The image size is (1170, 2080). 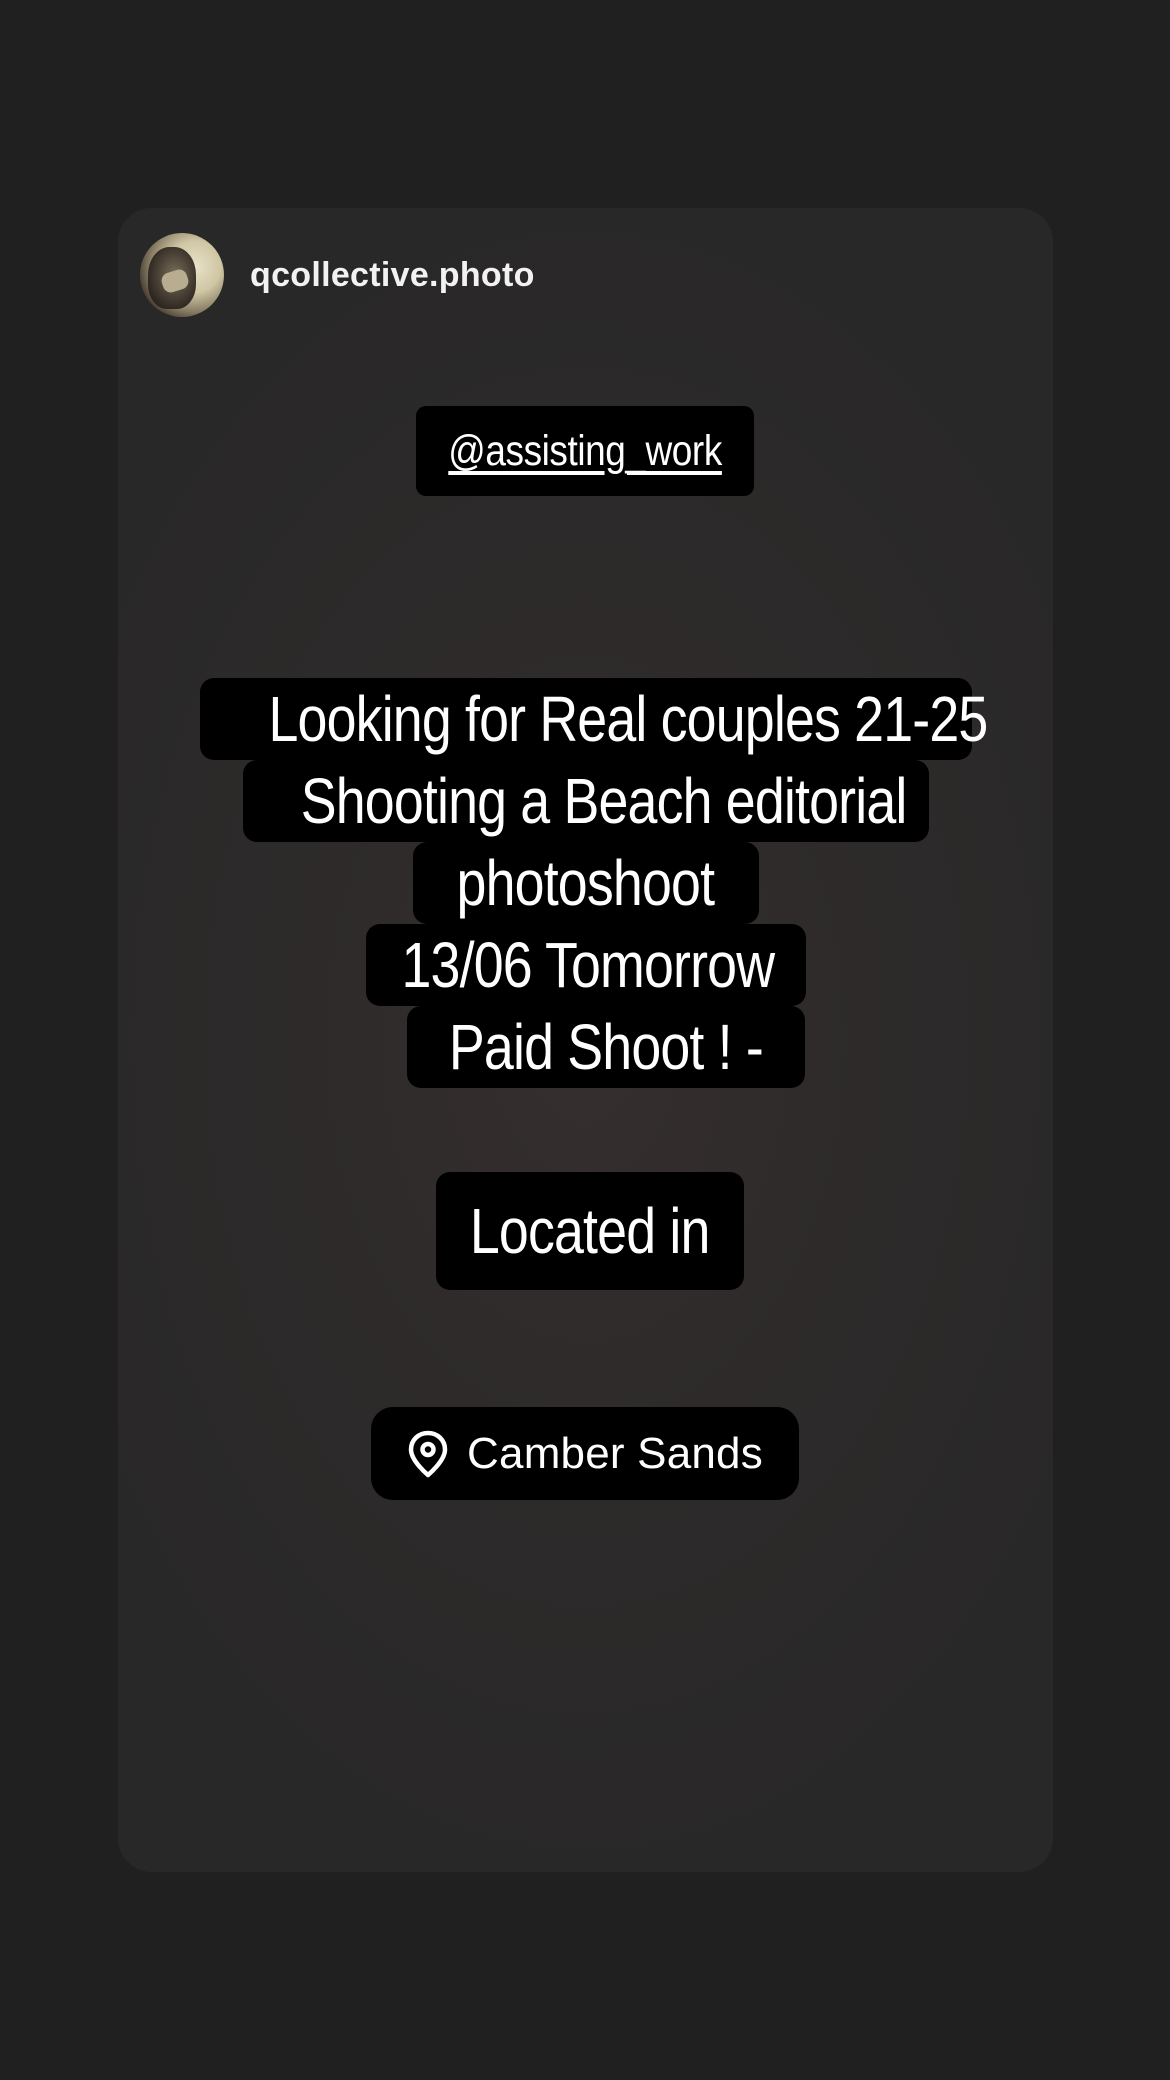 I want to click on text-line-label: Paid Shoot ! -, so click(x=606, y=1047).